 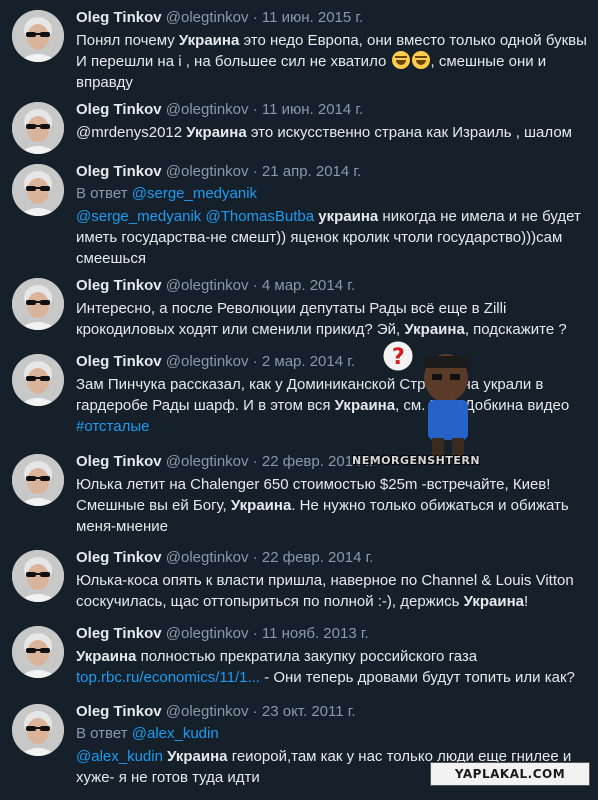 I want to click on nemorgenshtern-watermark: NEMORGENSHTERN, so click(x=416, y=460).